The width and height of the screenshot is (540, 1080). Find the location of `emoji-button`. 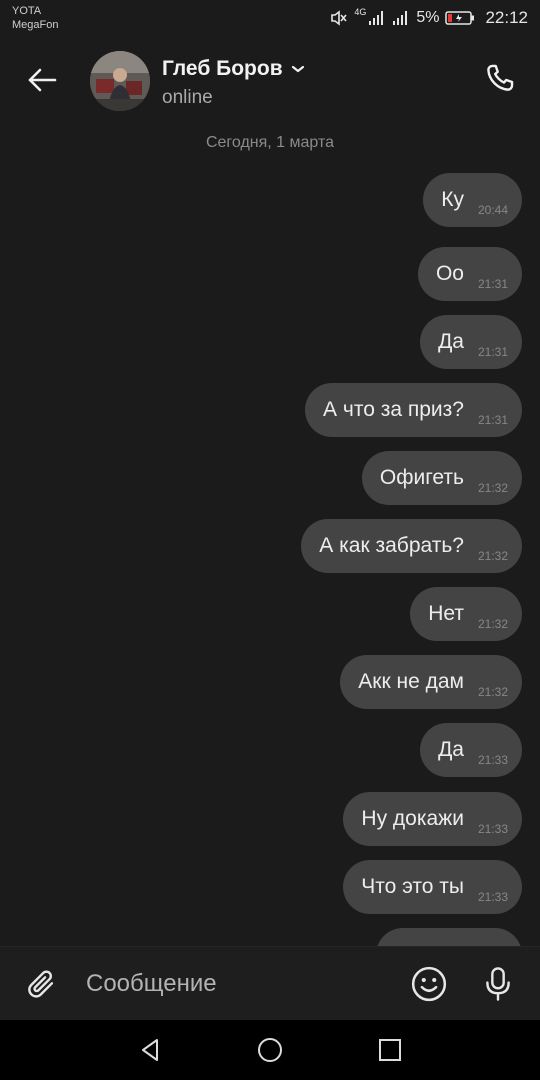

emoji-button is located at coordinates (429, 984).